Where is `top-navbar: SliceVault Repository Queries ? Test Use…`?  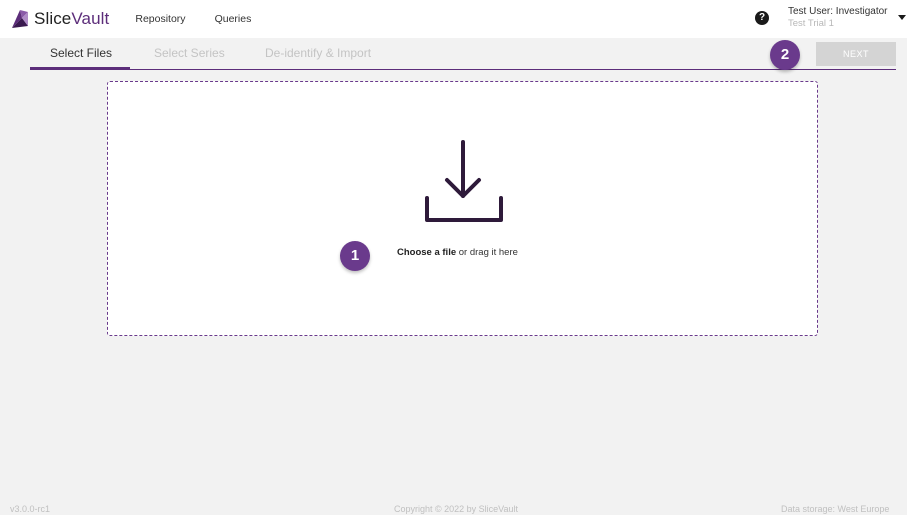
top-navbar: SliceVault Repository Queries ? Test Use… is located at coordinates (453, 19).